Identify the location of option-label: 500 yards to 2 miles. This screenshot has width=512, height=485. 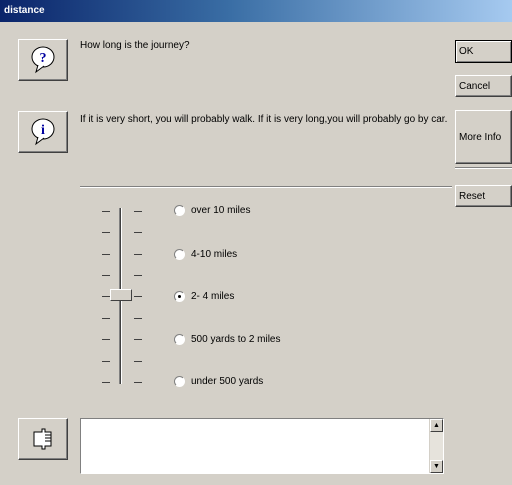
(236, 339).